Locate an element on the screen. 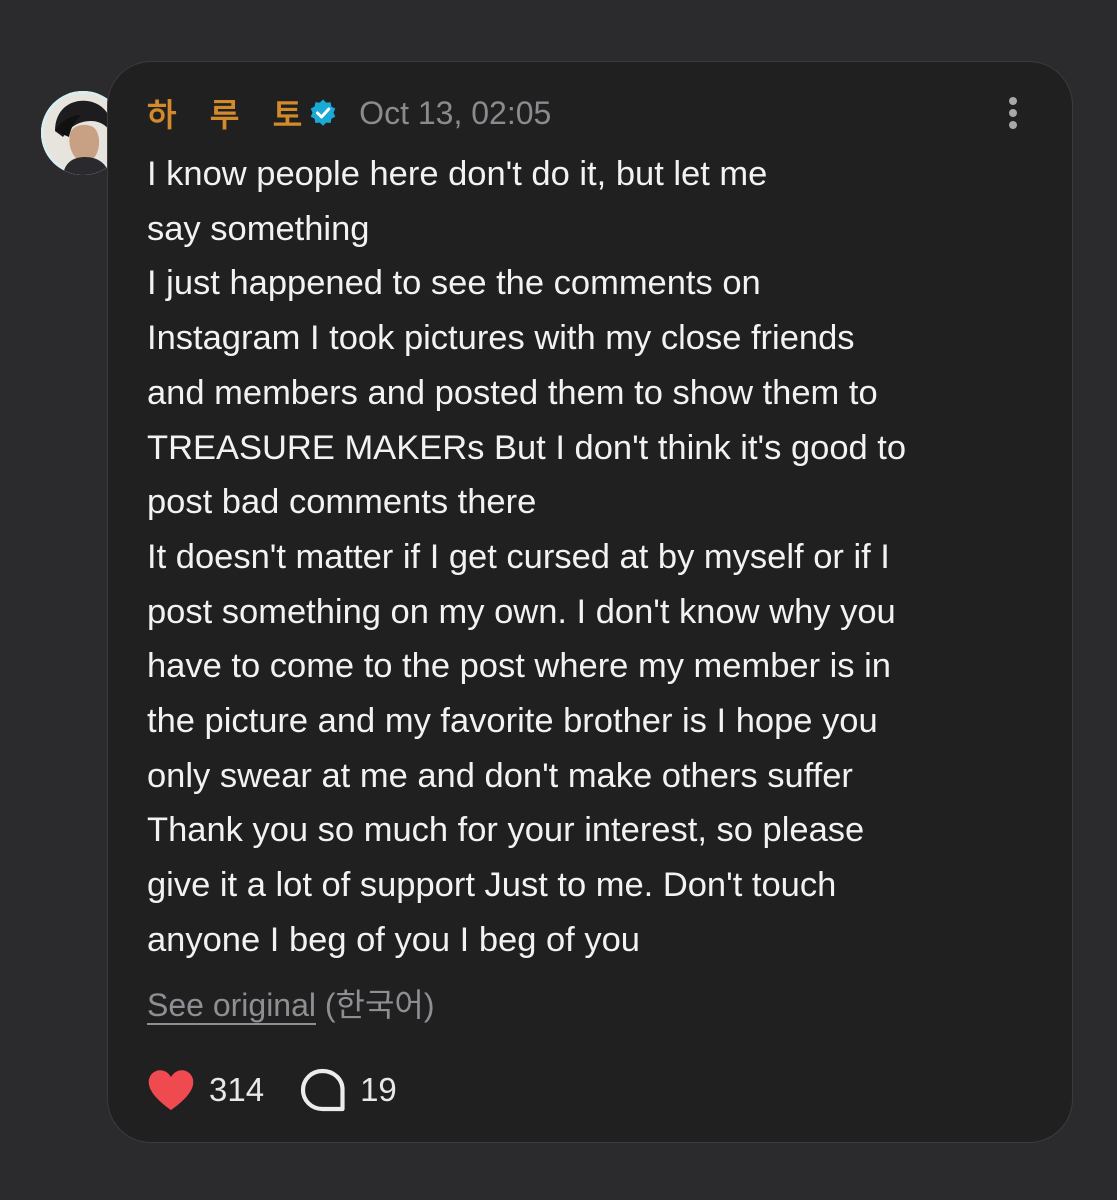 The width and height of the screenshot is (1117, 1200). post-actions: 314 19 is located at coordinates (272, 1090).